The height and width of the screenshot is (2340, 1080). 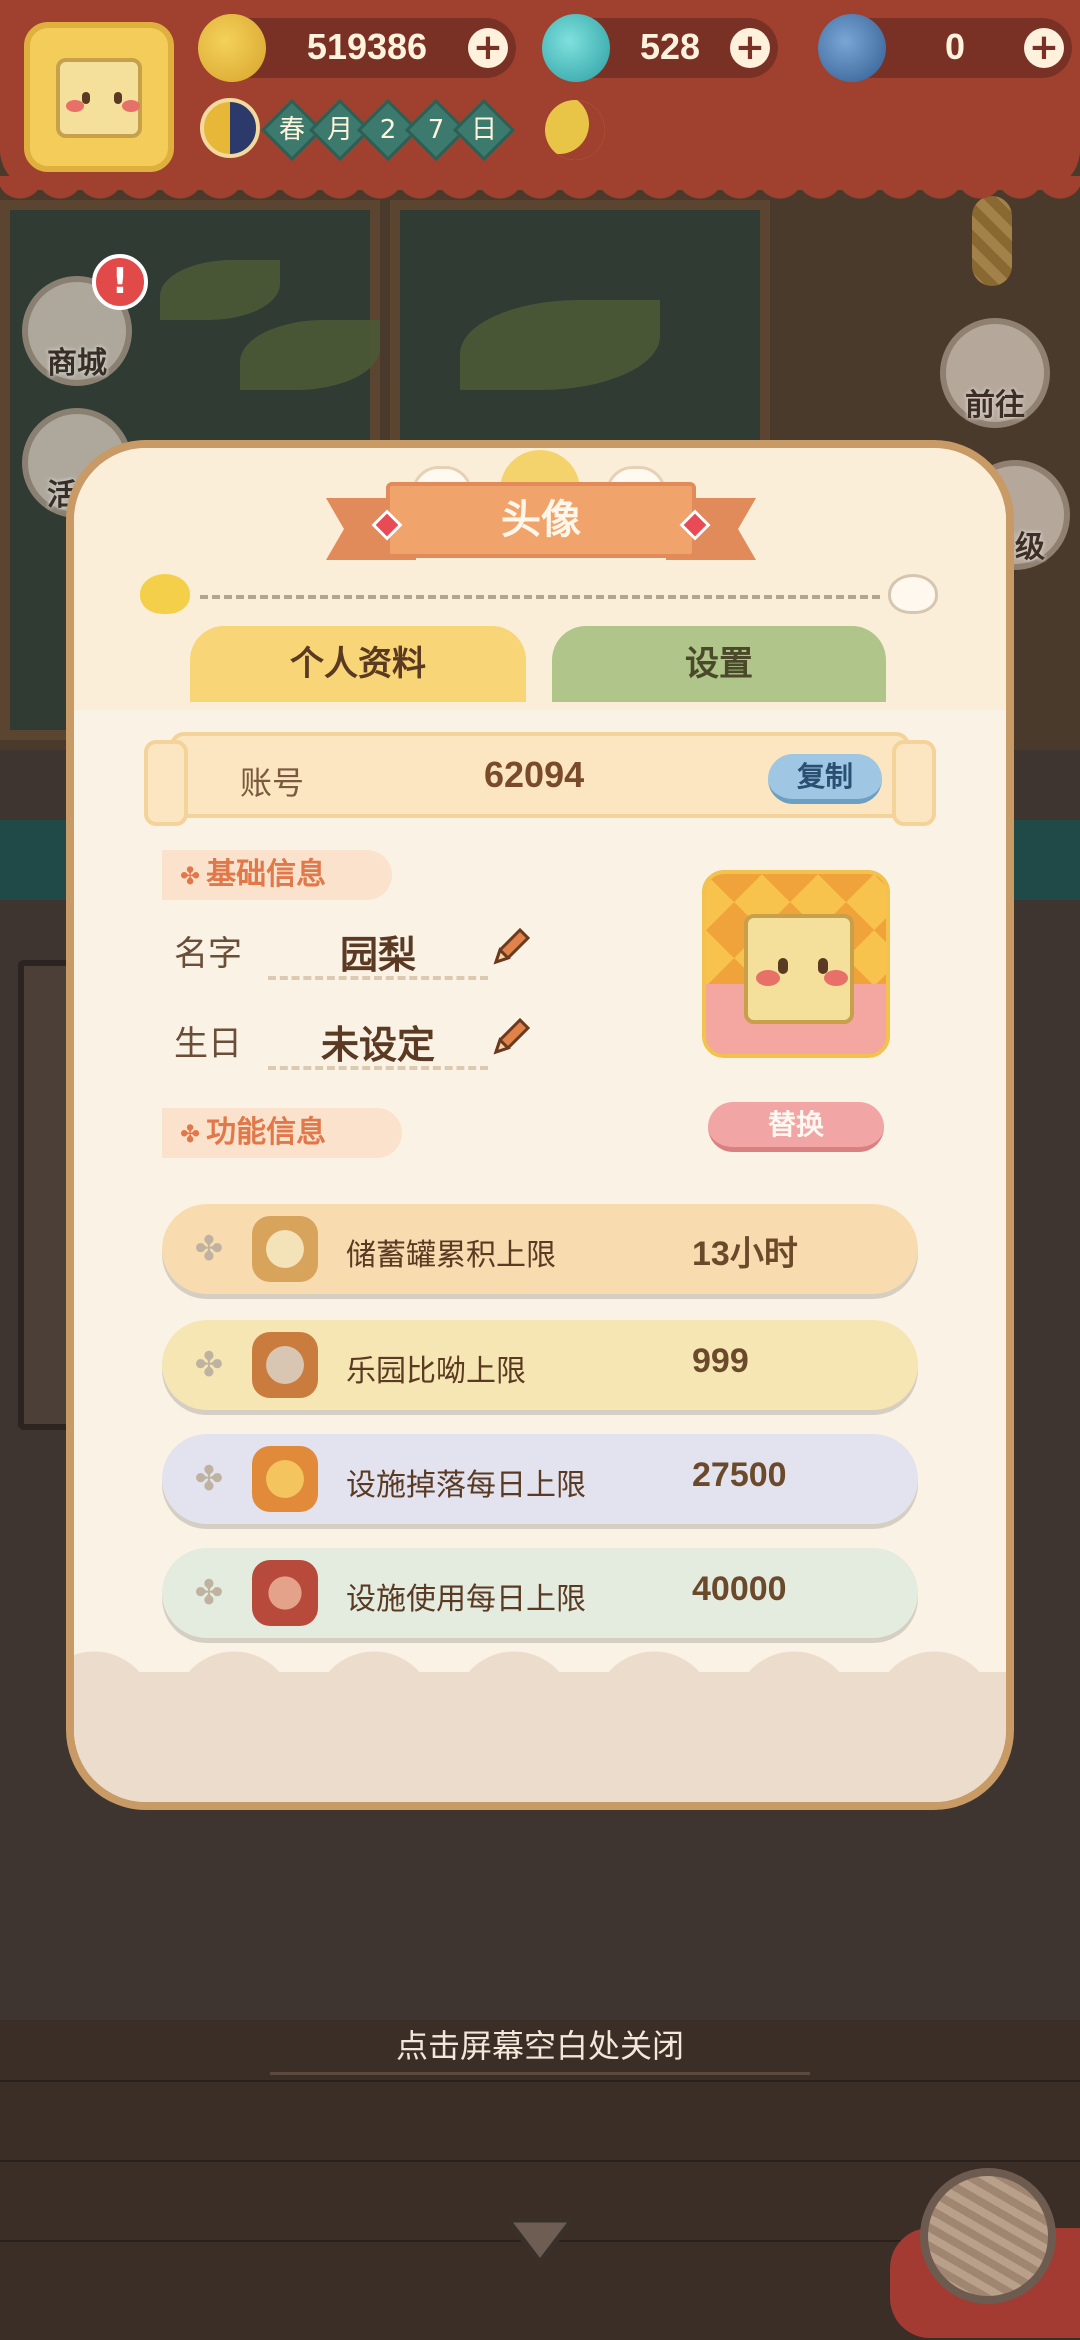 I want to click on avatar-face, so click(x=99, y=98).